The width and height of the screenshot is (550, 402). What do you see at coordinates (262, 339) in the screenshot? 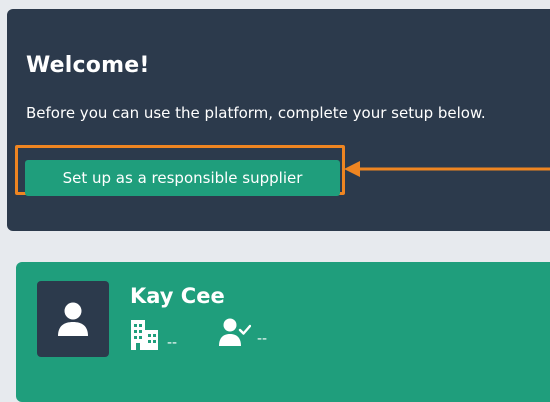
I see `user-value: --` at bounding box center [262, 339].